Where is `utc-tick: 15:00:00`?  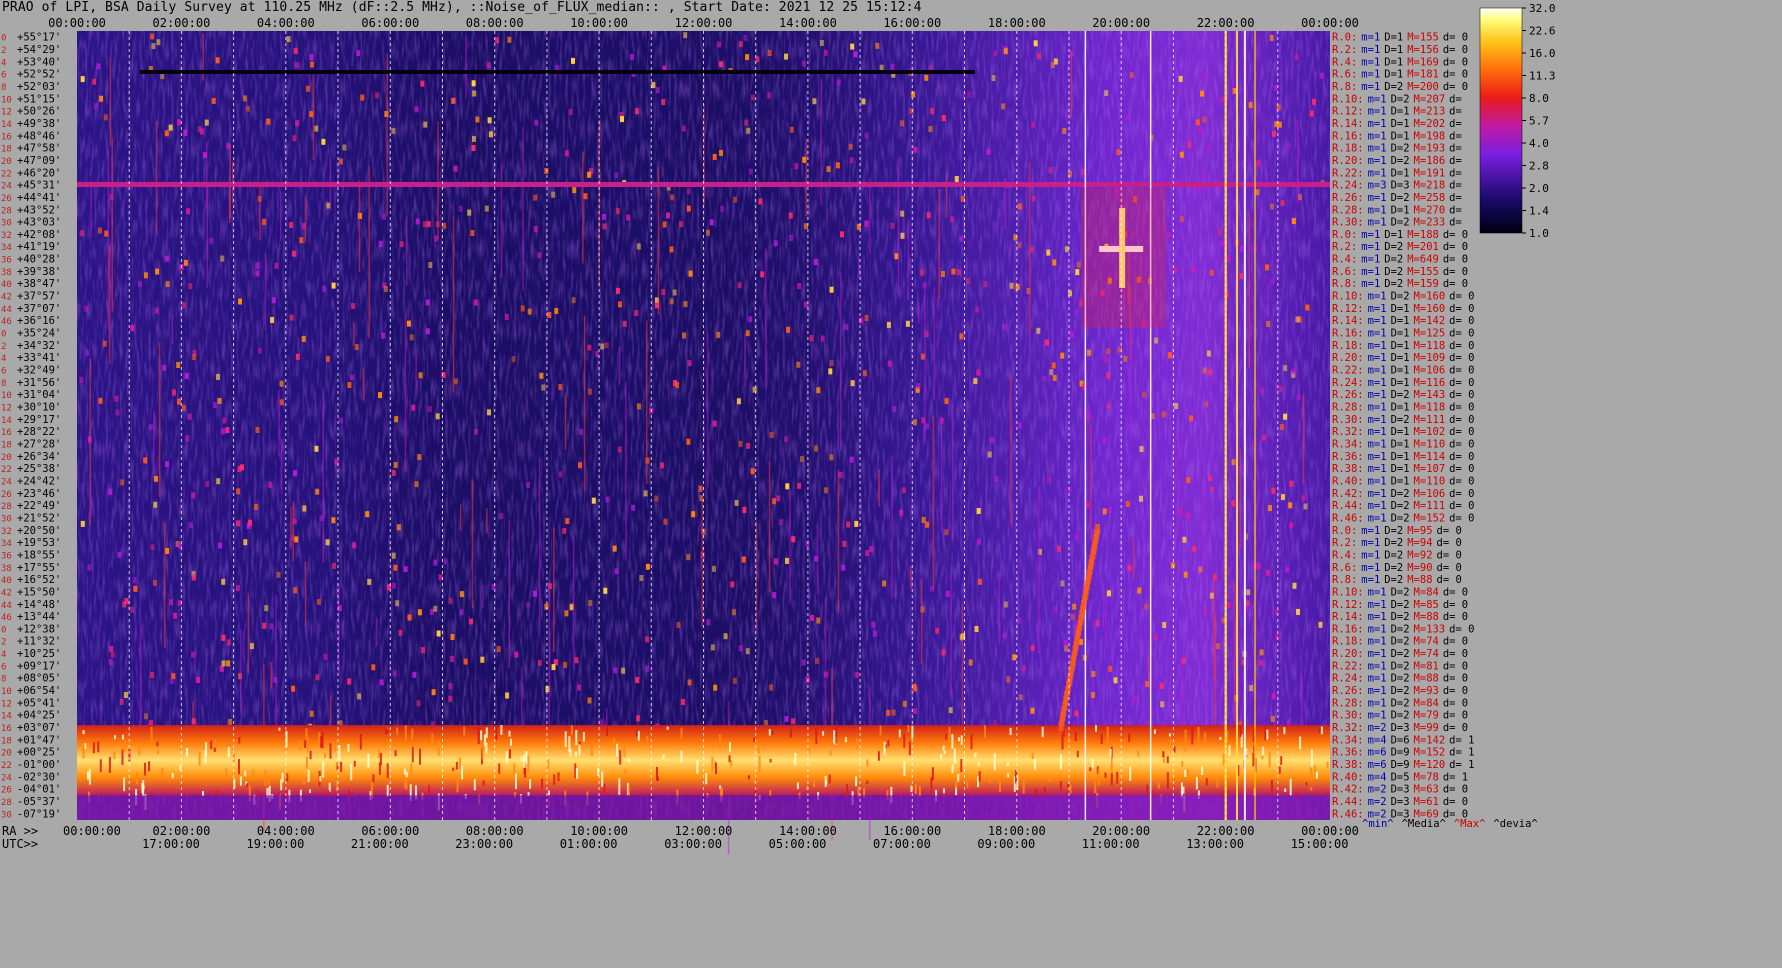
utc-tick: 15:00:00 is located at coordinates (1320, 844).